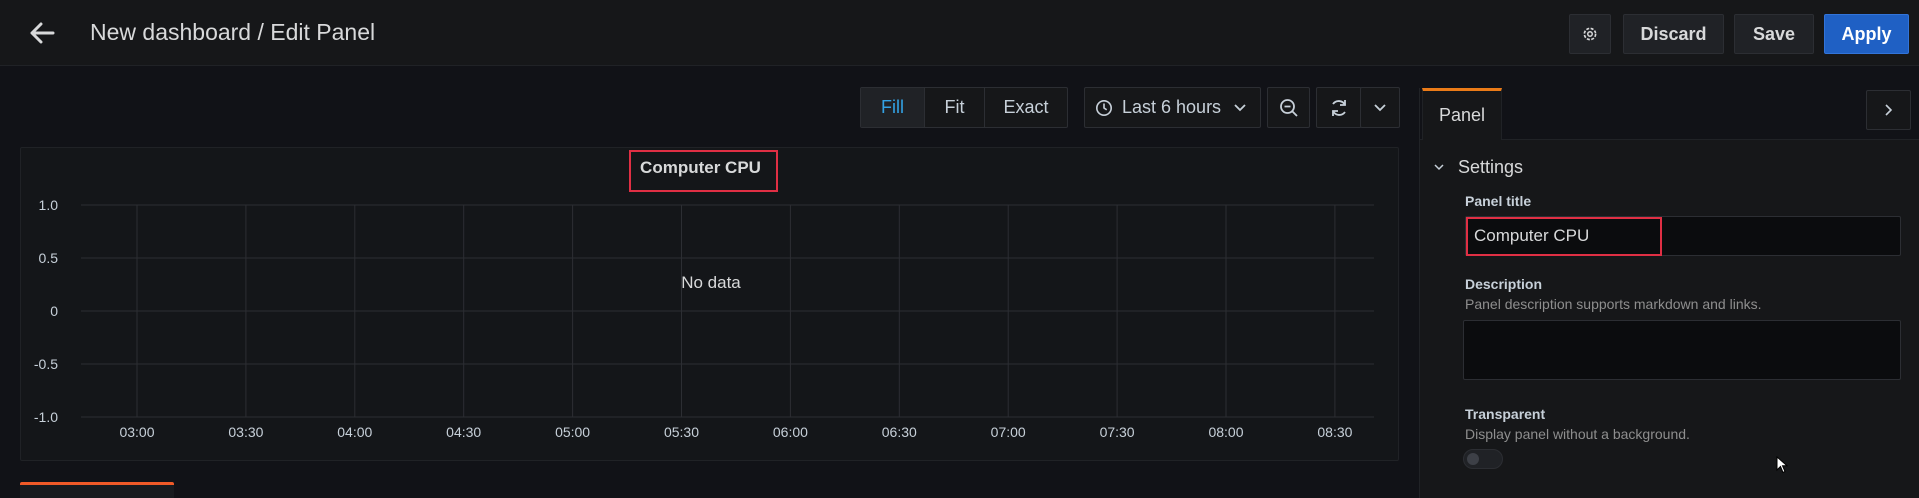  I want to click on zoom-out-icon, so click(1288, 107).